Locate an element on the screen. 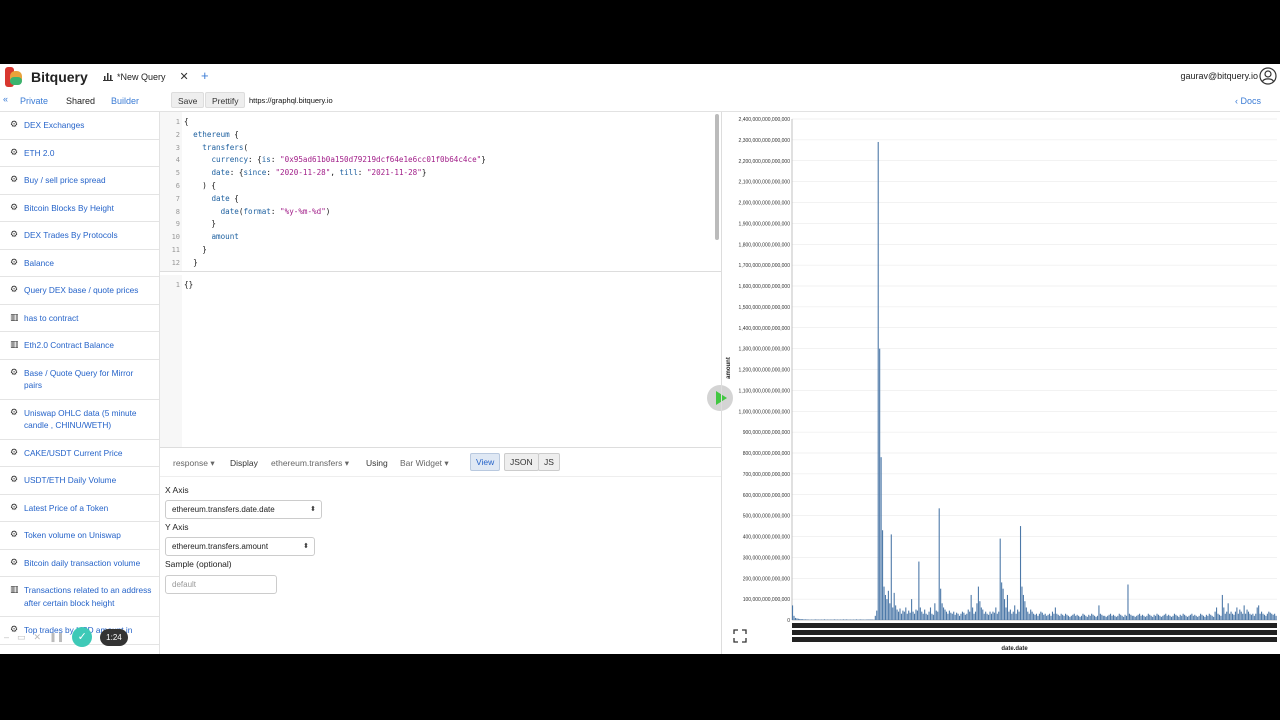 This screenshot has height=720, width=1280. tab-shared: Shared is located at coordinates (80, 101).